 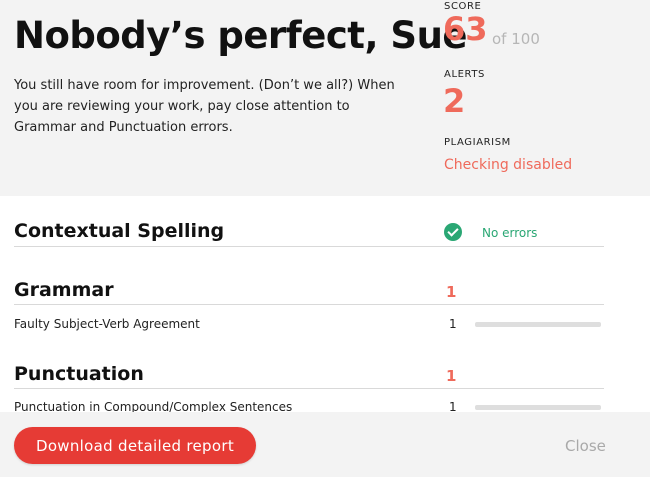 I want to click on plagiarism-label: PLAGIARISM, so click(x=477, y=142).